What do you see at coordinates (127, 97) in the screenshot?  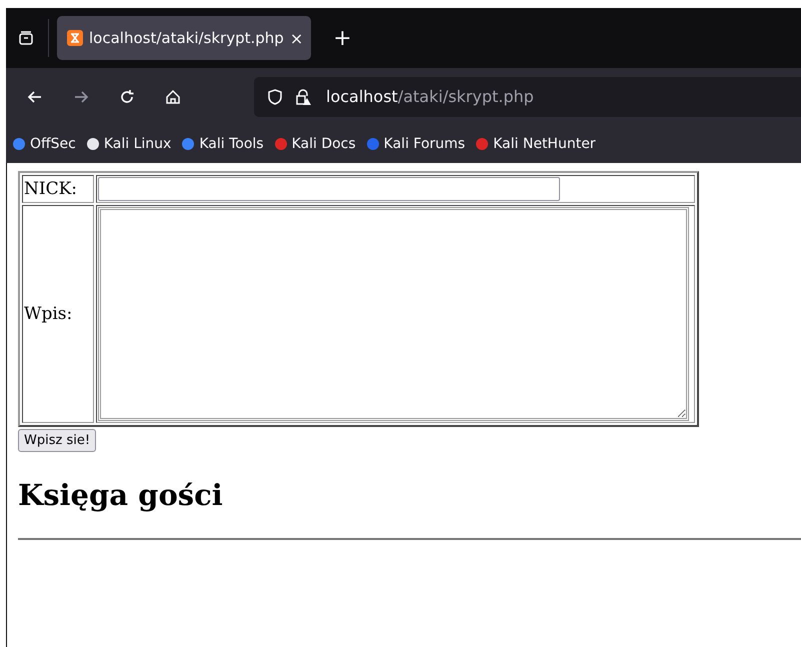 I see `reload-icon` at bounding box center [127, 97].